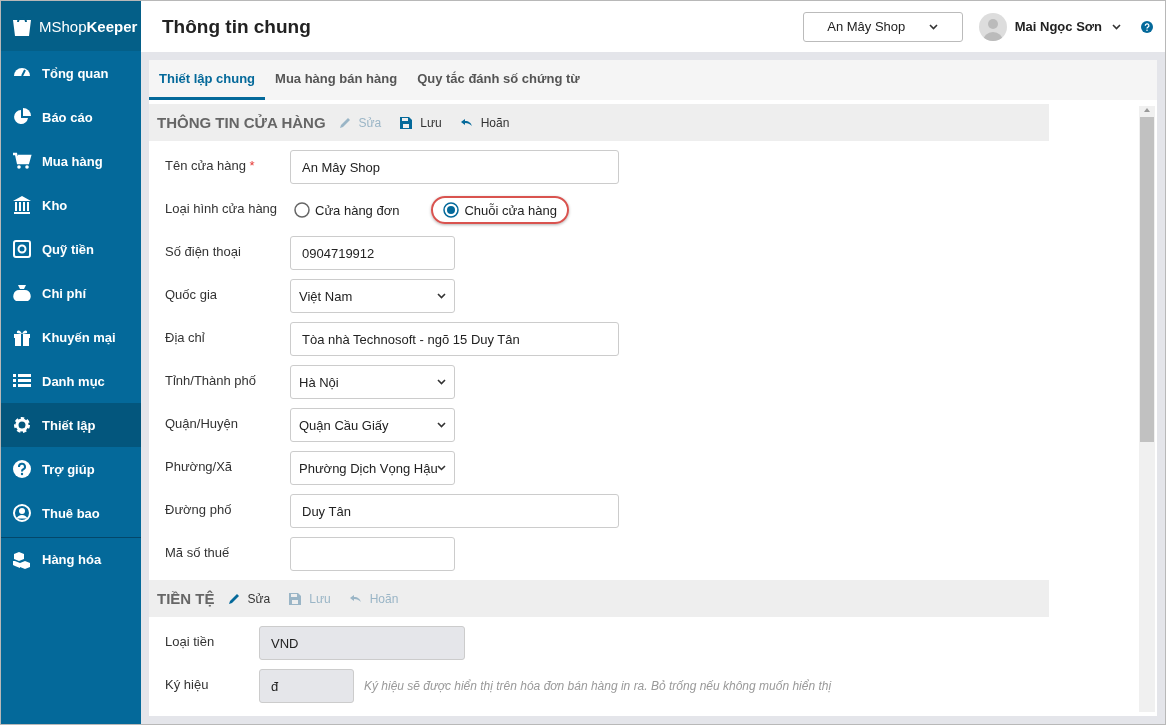 This screenshot has height=725, width=1166. I want to click on field-label: Số điện thoại, so click(203, 251).